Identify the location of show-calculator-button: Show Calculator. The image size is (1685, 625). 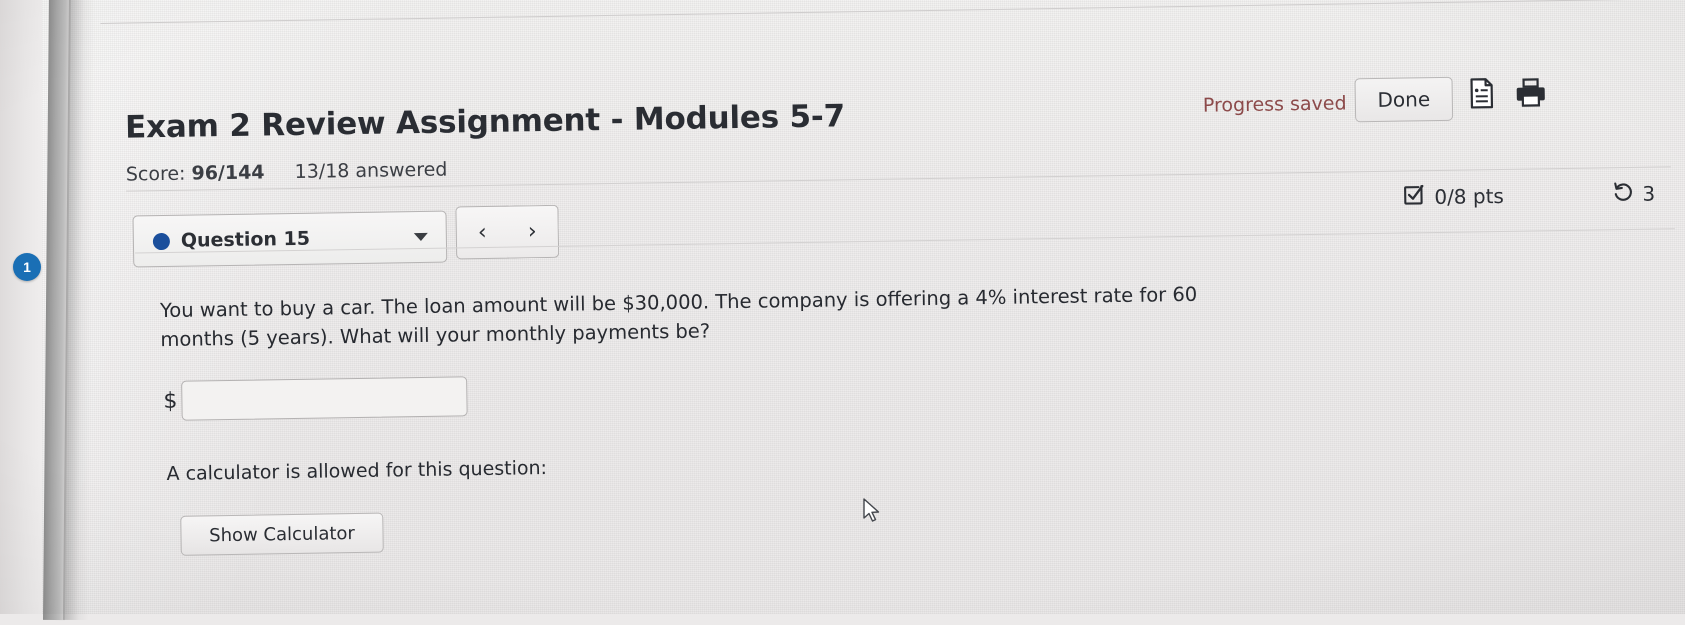
(282, 534).